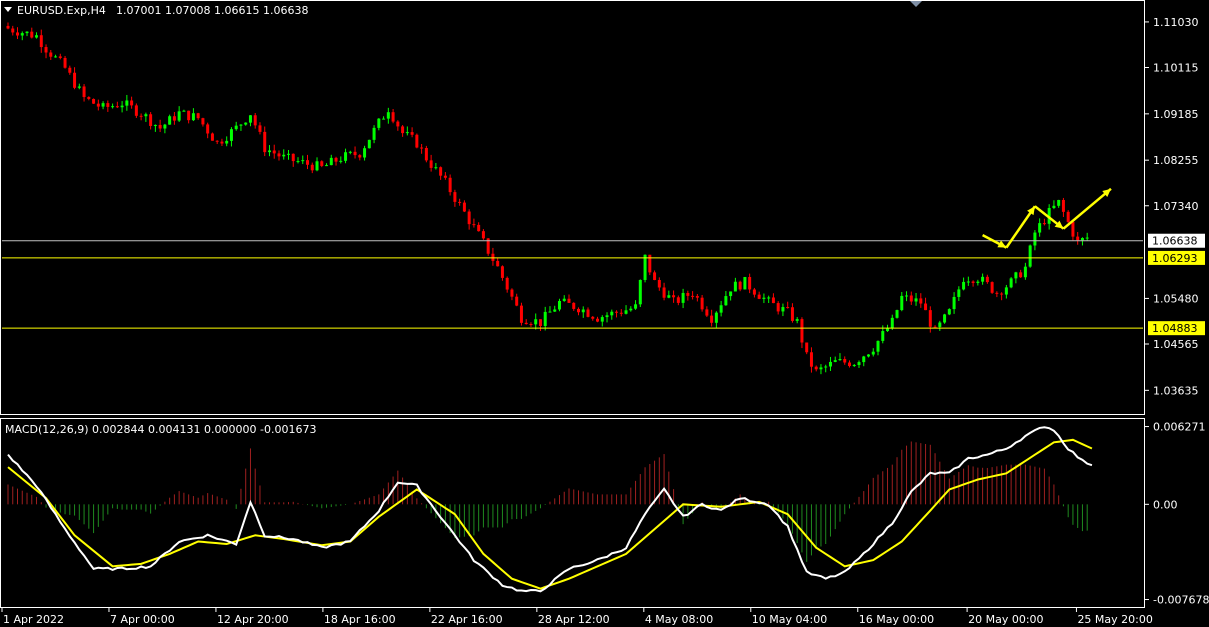  What do you see at coordinates (789, 619) in the screenshot?
I see `time-tick-label: 10 May 04:00` at bounding box center [789, 619].